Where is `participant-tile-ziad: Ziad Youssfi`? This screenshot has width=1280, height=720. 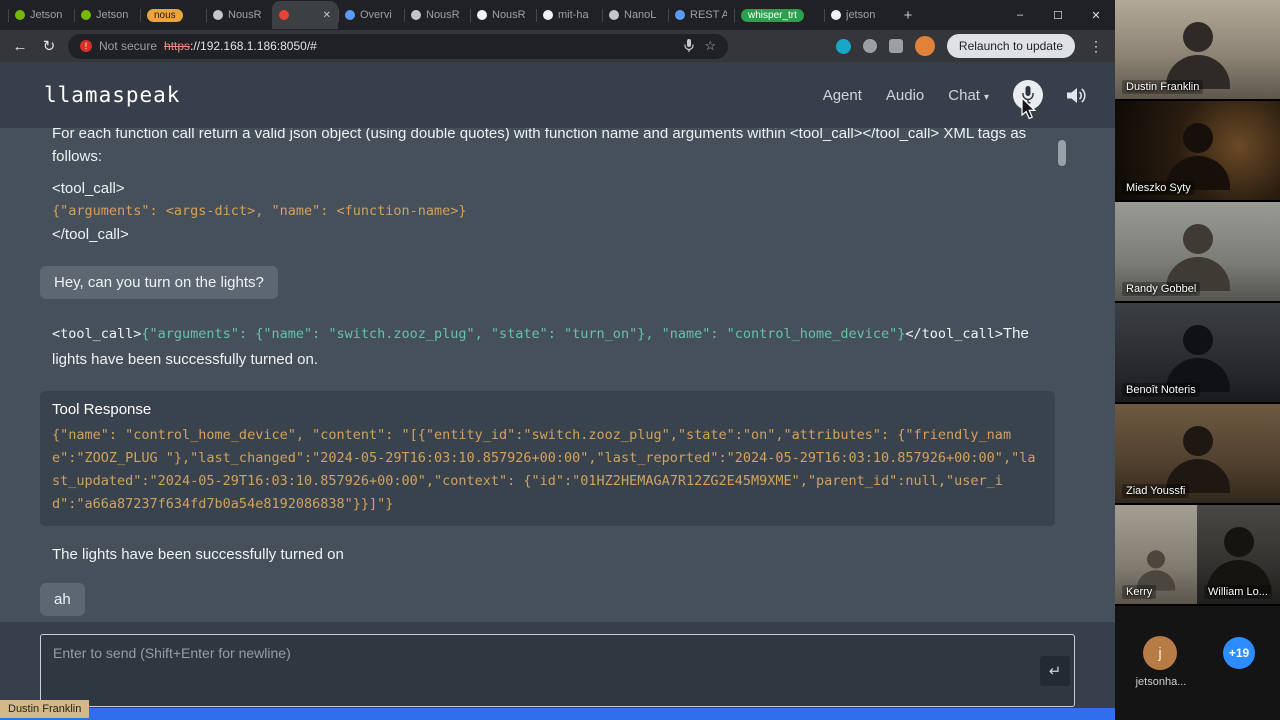 participant-tile-ziad: Ziad Youssfi is located at coordinates (1197, 454).